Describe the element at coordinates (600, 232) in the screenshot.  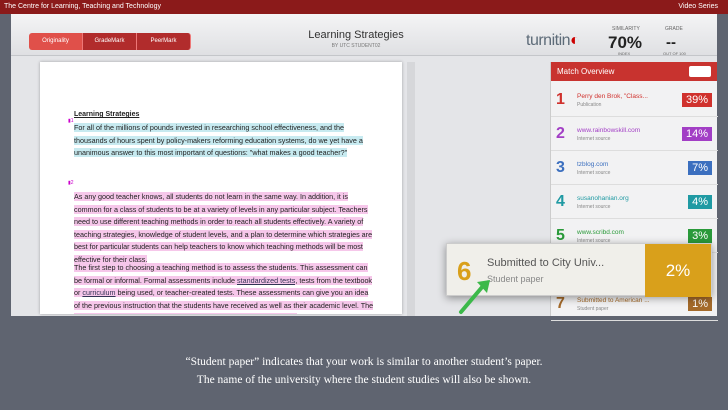
I see `match-title: www.scribd.com` at that location.